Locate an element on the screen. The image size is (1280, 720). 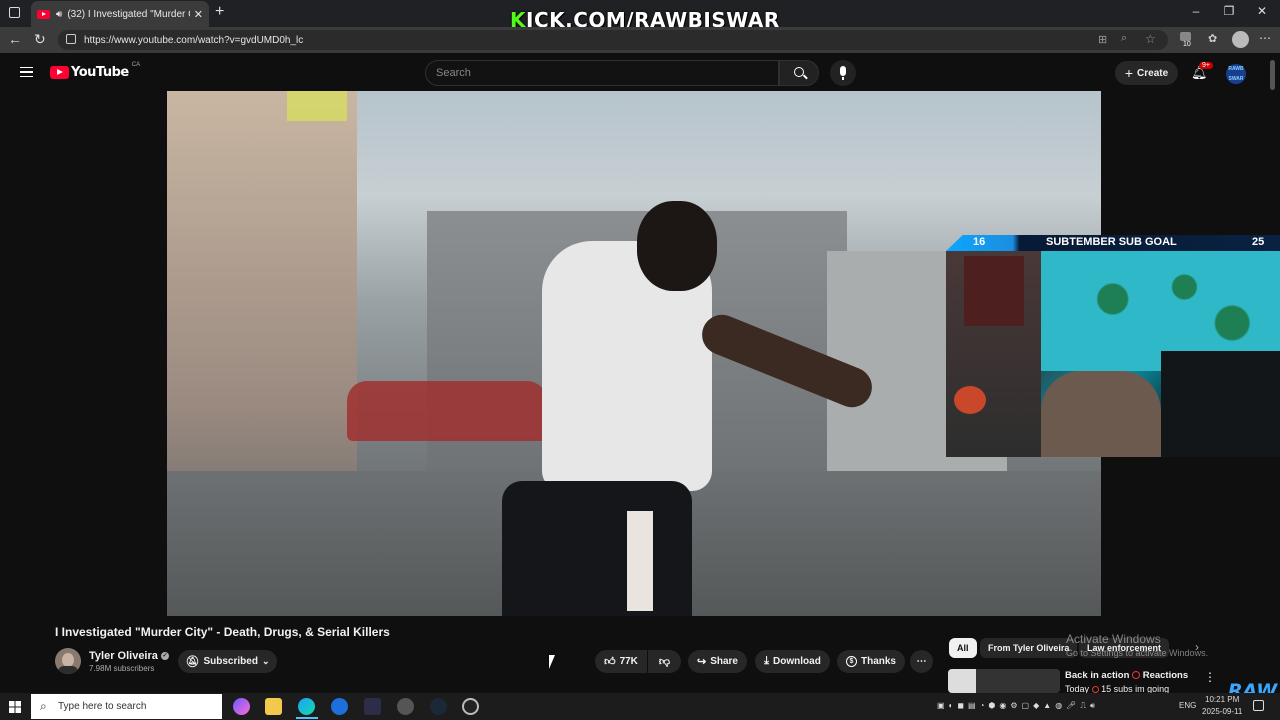
download-label: Download is located at coordinates (797, 661).